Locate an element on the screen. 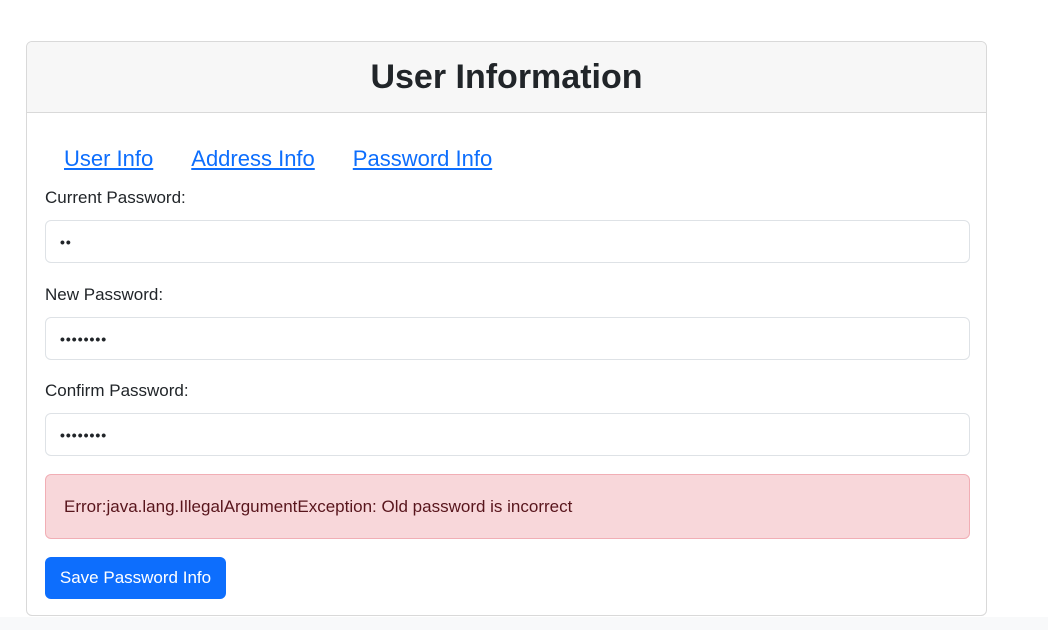 Image resolution: width=1048 pixels, height=630 pixels. tab-address-info: Address Info is located at coordinates (253, 159).